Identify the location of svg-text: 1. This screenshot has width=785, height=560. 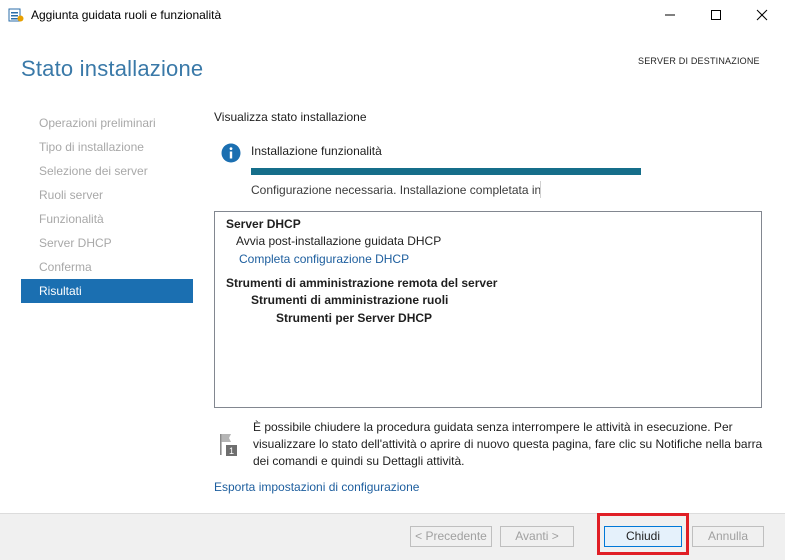
(231, 451).